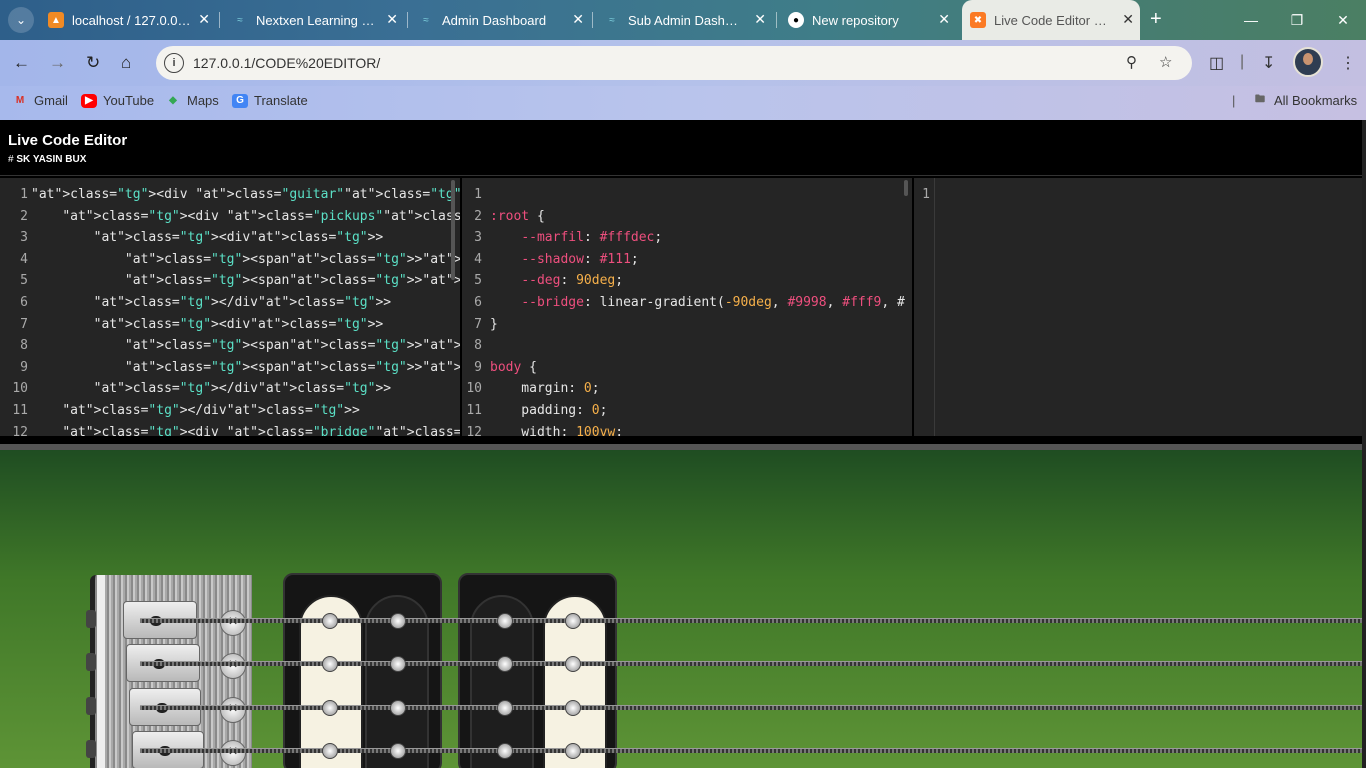  Describe the element at coordinates (24, 302) in the screenshot. I see `line-number: 6` at that location.